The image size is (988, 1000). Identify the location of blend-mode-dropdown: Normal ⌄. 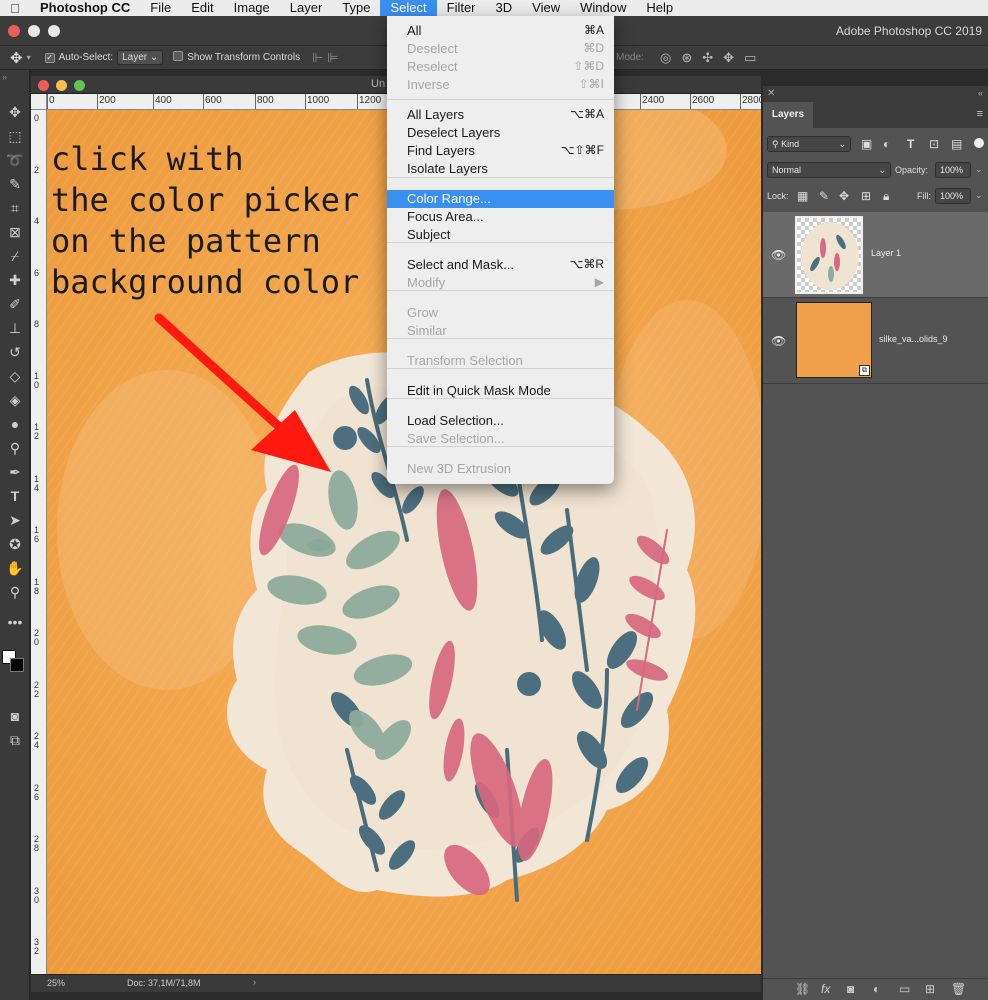
(829, 170).